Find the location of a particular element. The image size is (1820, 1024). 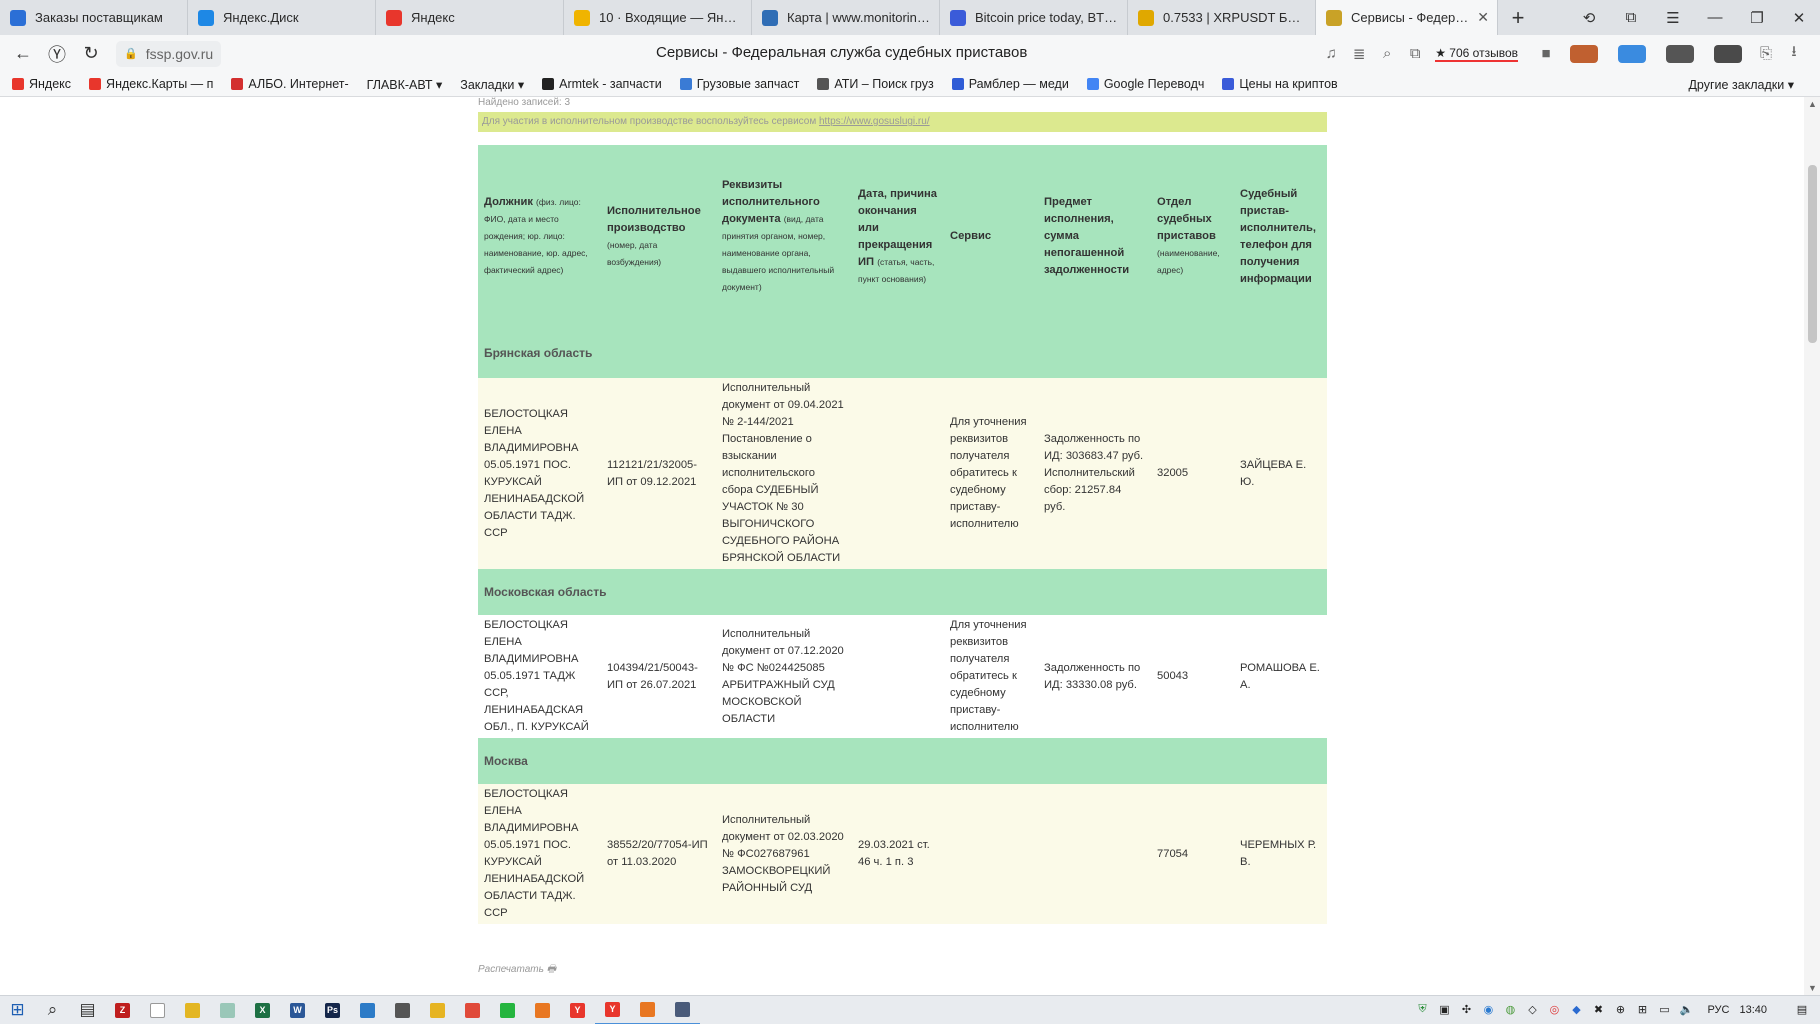

taskbar-calc2-icon is located at coordinates (682, 1010).